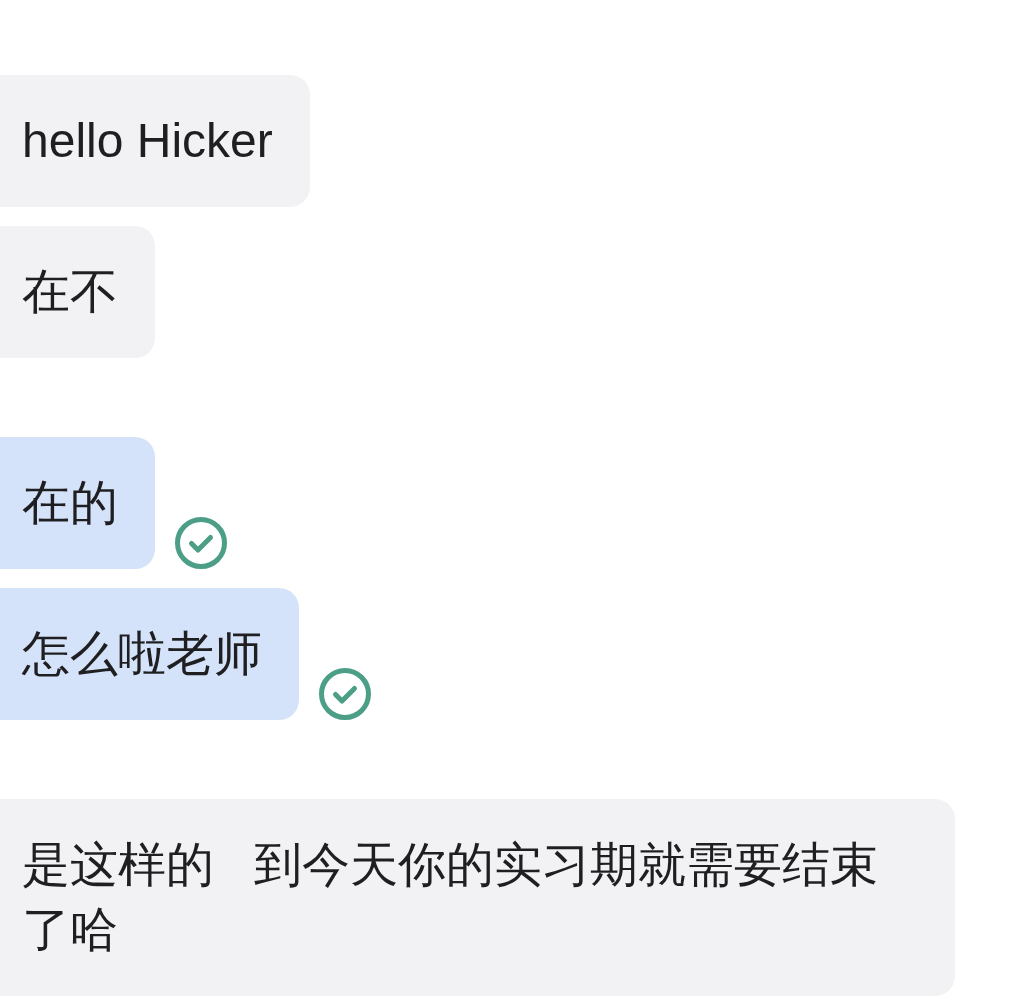 This screenshot has height=999, width=1034. Describe the element at coordinates (155, 141) in the screenshot. I see `received-message: hello Hicker` at that location.